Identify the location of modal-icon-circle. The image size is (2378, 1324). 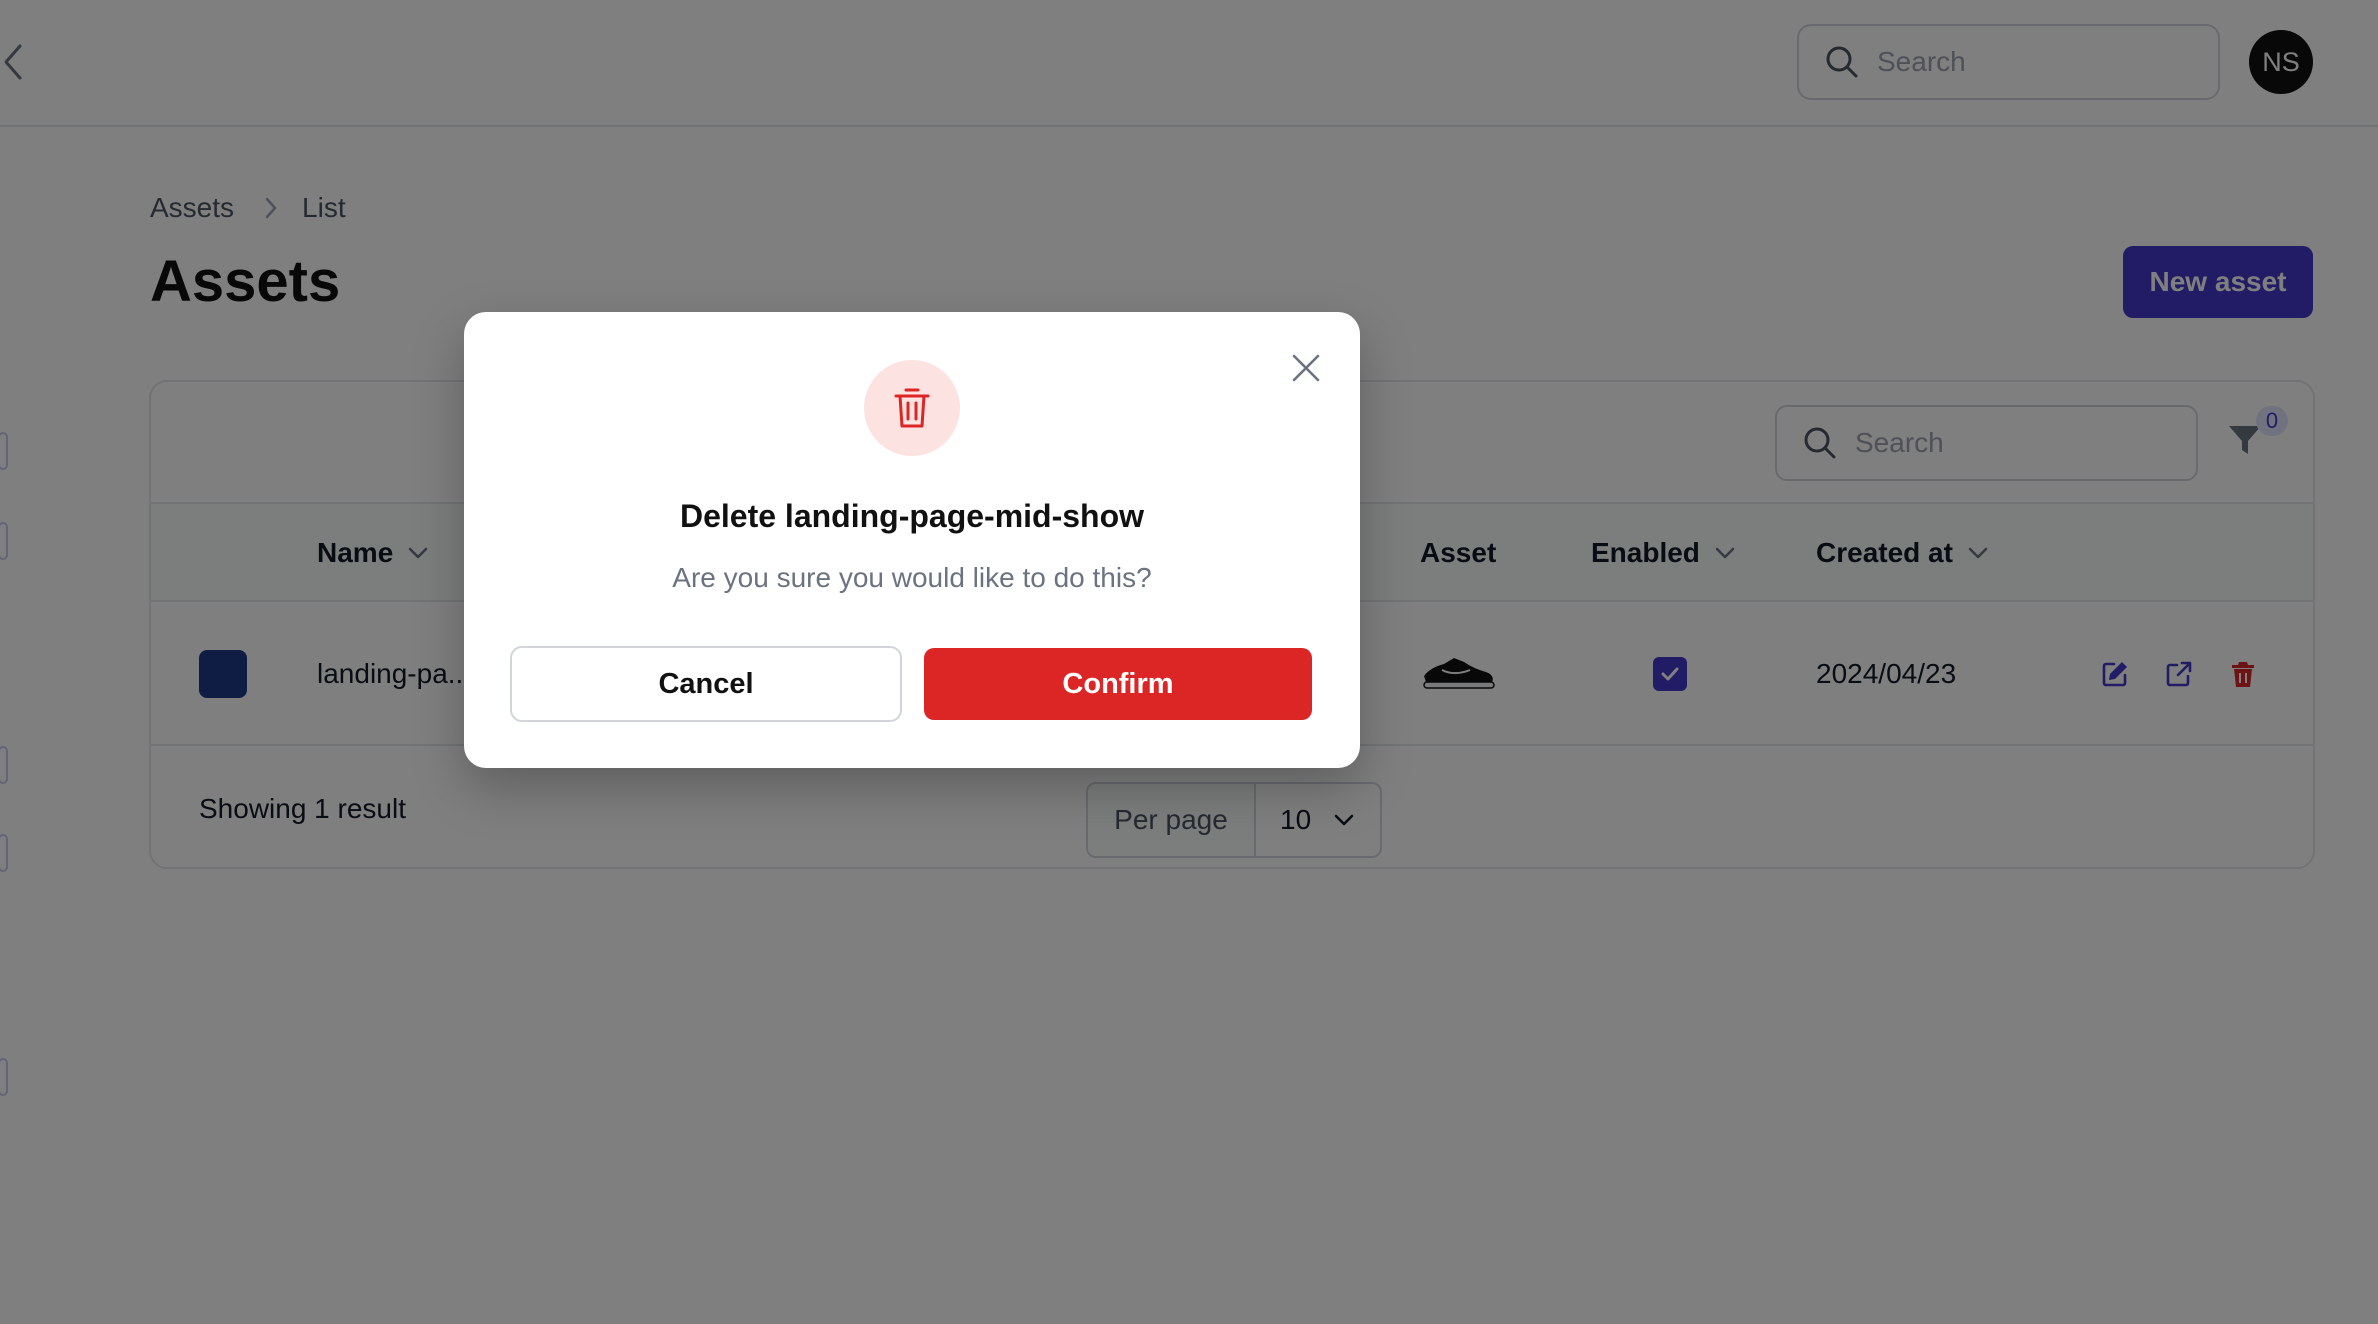
(912, 408).